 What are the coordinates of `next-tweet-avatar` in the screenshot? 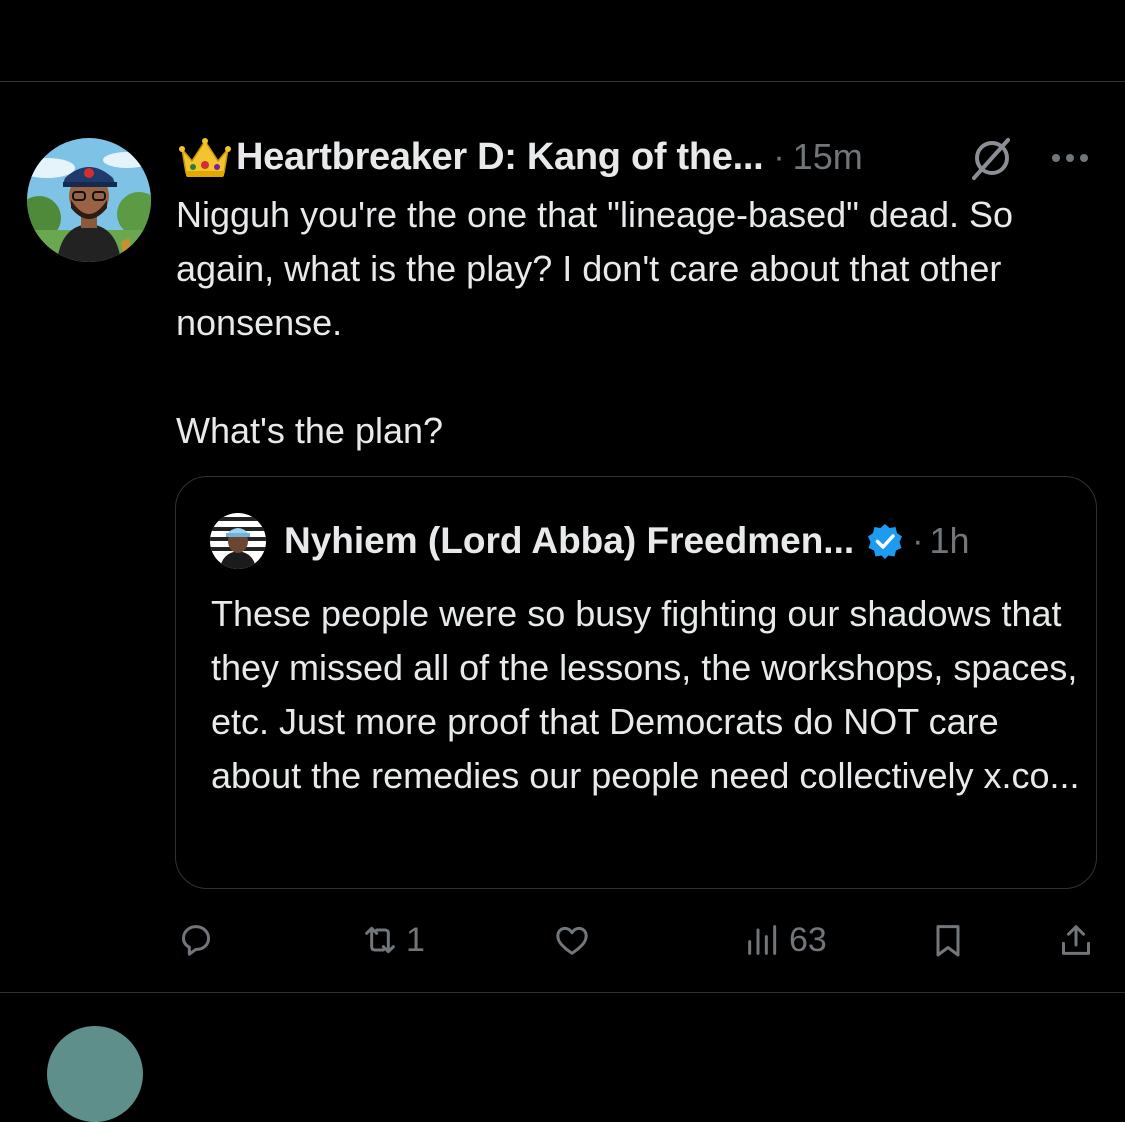 It's located at (95, 1074).